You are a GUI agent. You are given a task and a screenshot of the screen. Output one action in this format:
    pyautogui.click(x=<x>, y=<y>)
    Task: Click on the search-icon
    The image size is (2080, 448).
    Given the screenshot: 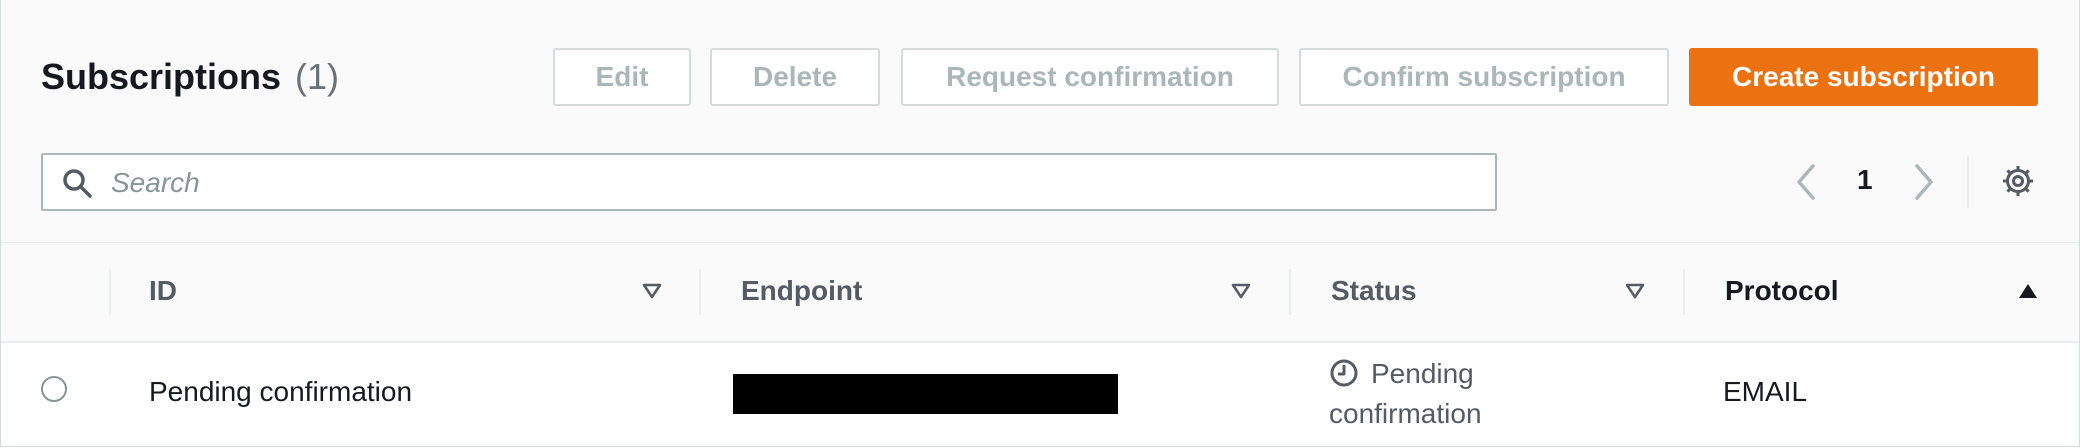 What is the action you would take?
    pyautogui.click(x=77, y=183)
    